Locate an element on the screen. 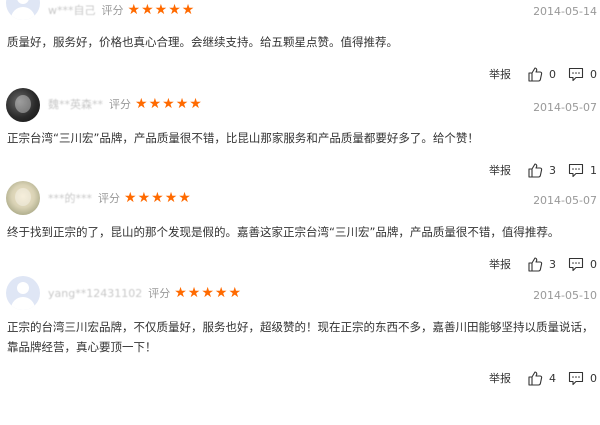  review-actions: 举报 3 1 is located at coordinates (543, 170).